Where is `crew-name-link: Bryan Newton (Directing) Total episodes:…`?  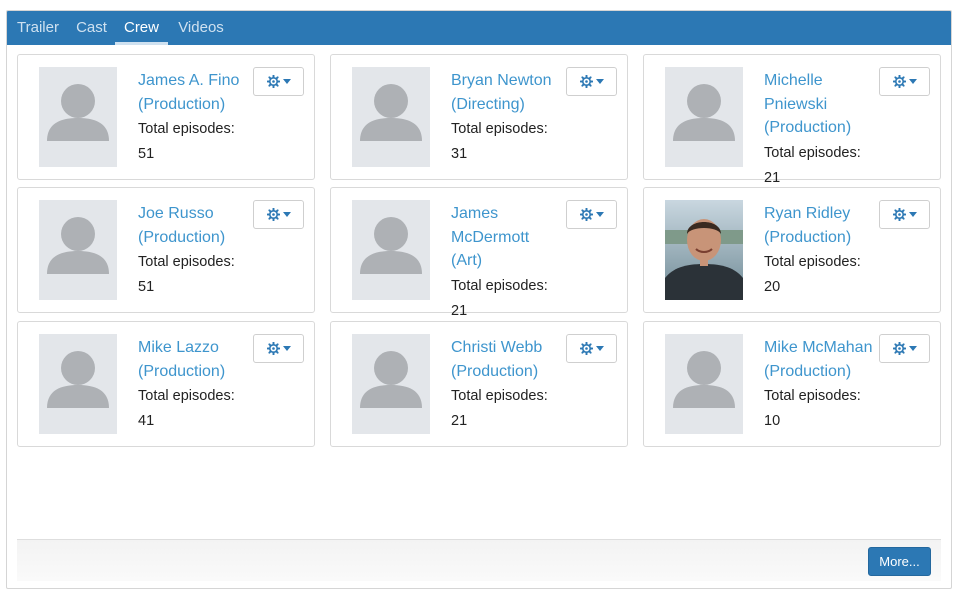 crew-name-link: Bryan Newton (Directing) Total episodes:… is located at coordinates (506, 118).